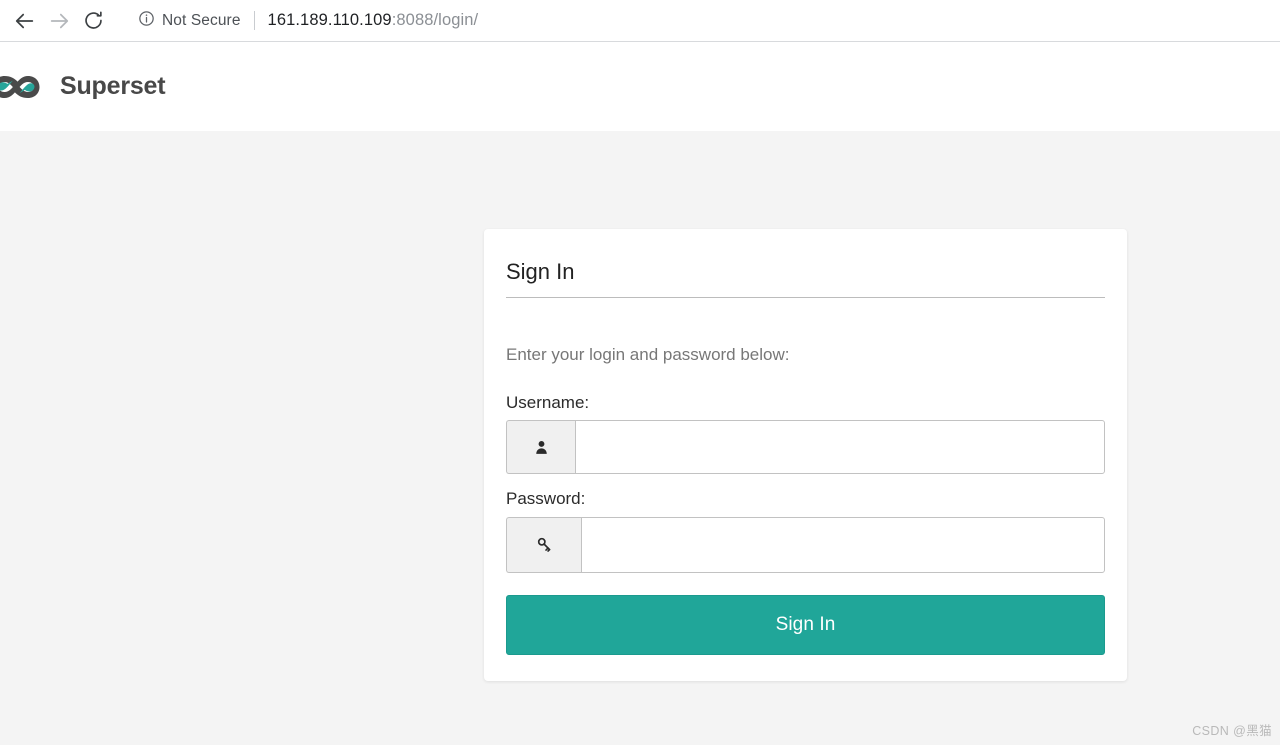 This screenshot has height=745, width=1280. I want to click on login-panel-heading: Sign In, so click(805, 275).